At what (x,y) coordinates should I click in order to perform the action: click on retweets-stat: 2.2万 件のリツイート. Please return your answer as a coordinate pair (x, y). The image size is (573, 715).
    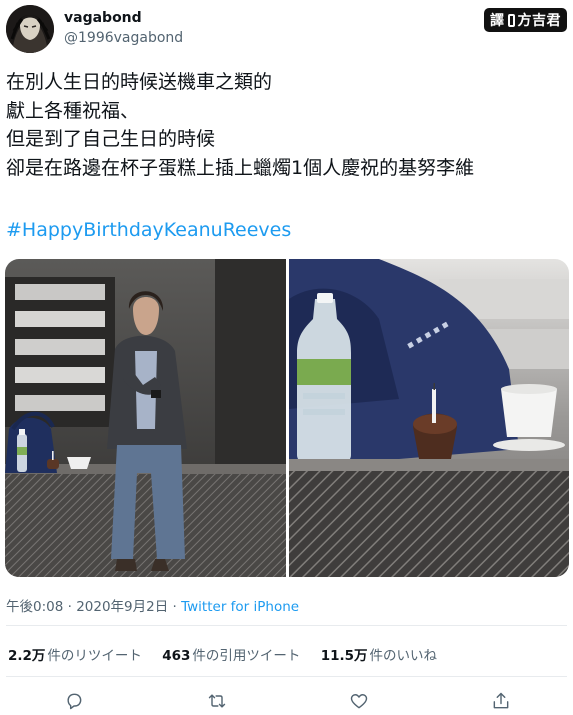
    Looking at the image, I should click on (75, 656).